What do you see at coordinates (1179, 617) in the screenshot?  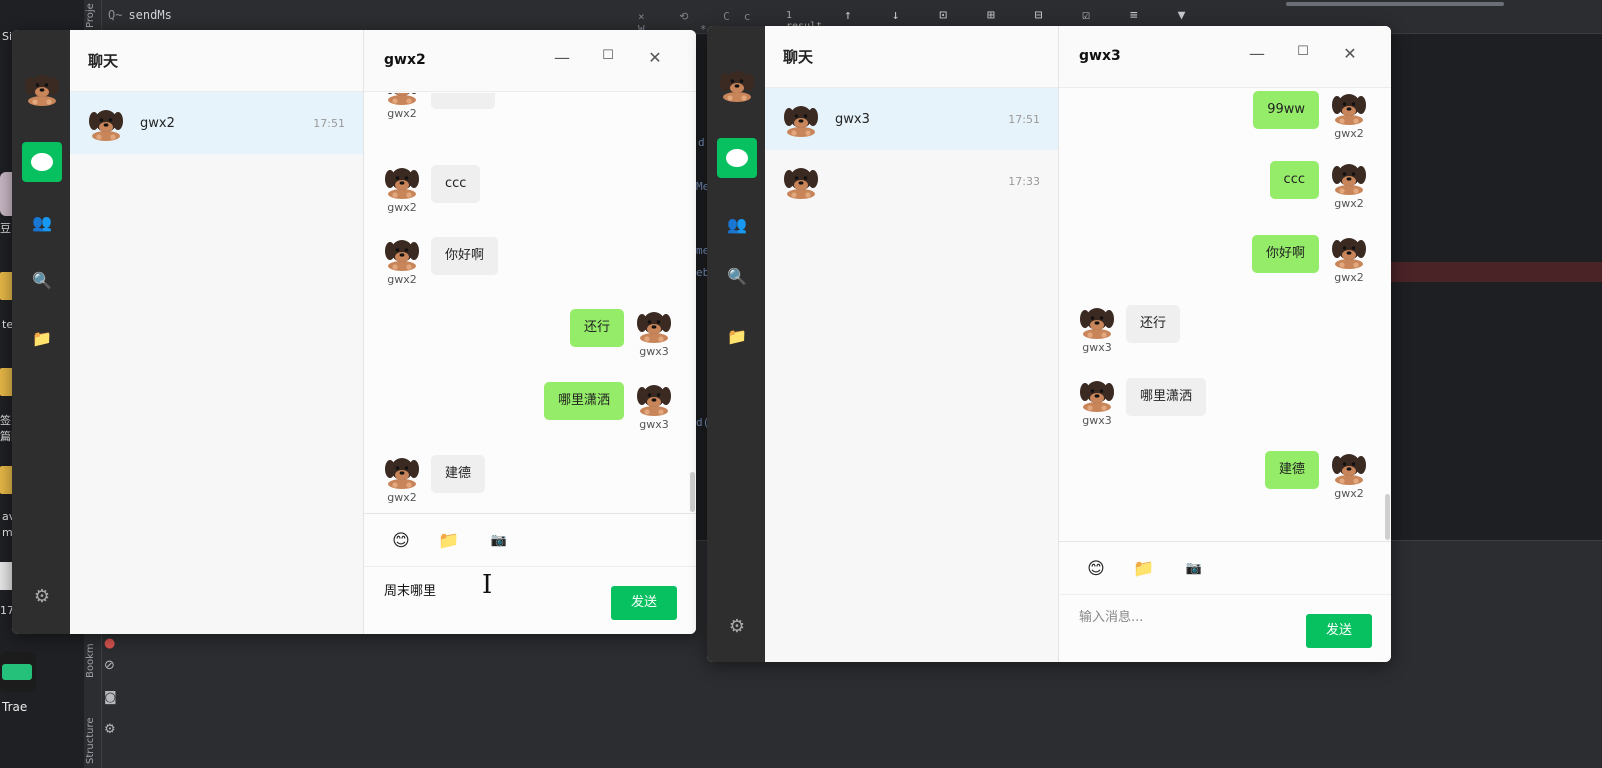 I see `message-input` at bounding box center [1179, 617].